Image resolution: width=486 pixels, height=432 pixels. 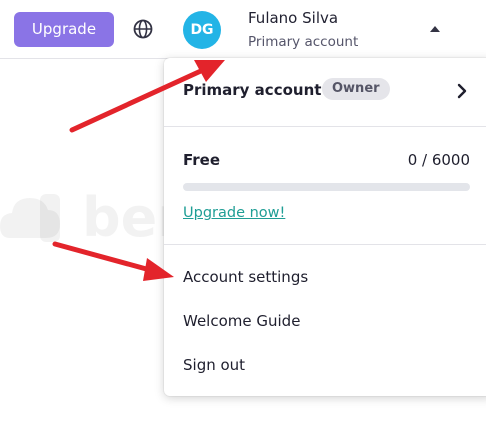 I want to click on avatar: DG, so click(x=202, y=30).